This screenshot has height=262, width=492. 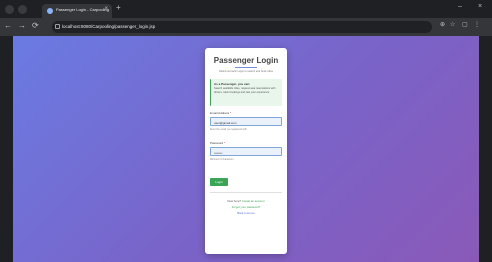 What do you see at coordinates (106, 9) in the screenshot?
I see `close-tab-icon: ×` at bounding box center [106, 9].